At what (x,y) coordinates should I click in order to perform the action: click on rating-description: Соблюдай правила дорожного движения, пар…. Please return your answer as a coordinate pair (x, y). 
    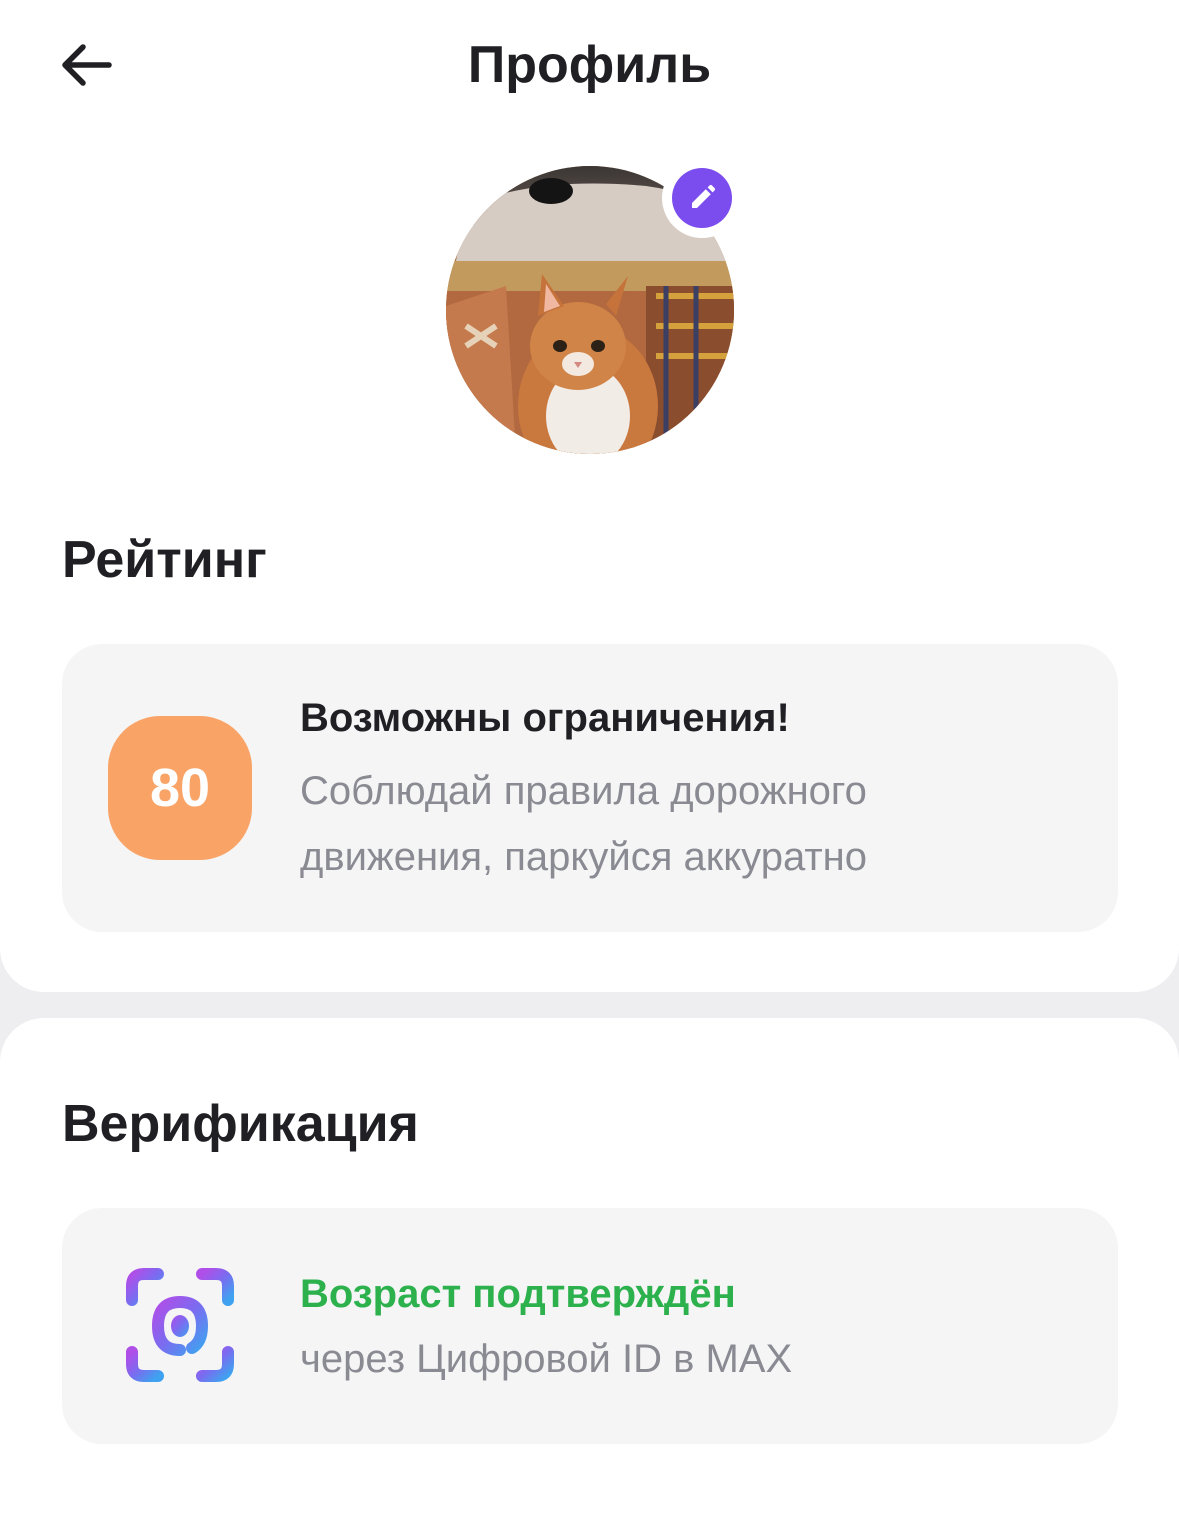
    Looking at the image, I should click on (583, 824).